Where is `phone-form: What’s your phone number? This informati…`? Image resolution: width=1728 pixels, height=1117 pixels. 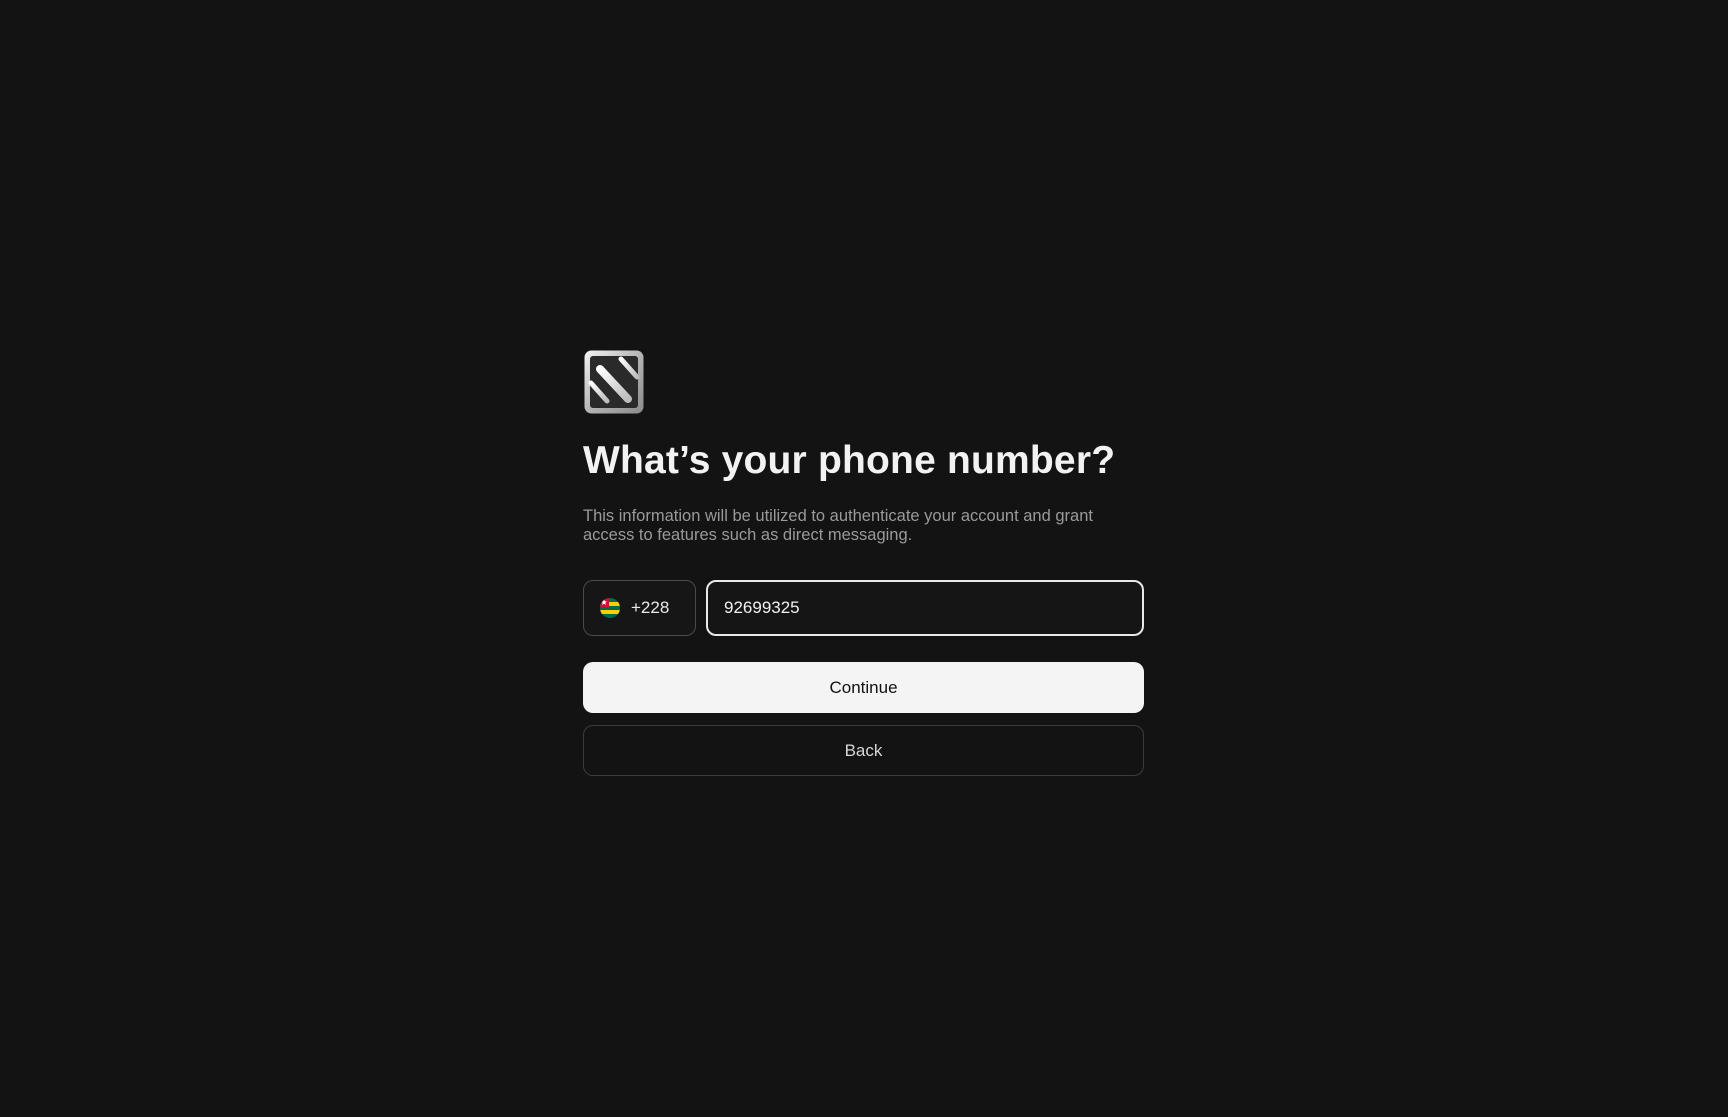
phone-form: What’s your phone number? This informati… is located at coordinates (863, 562).